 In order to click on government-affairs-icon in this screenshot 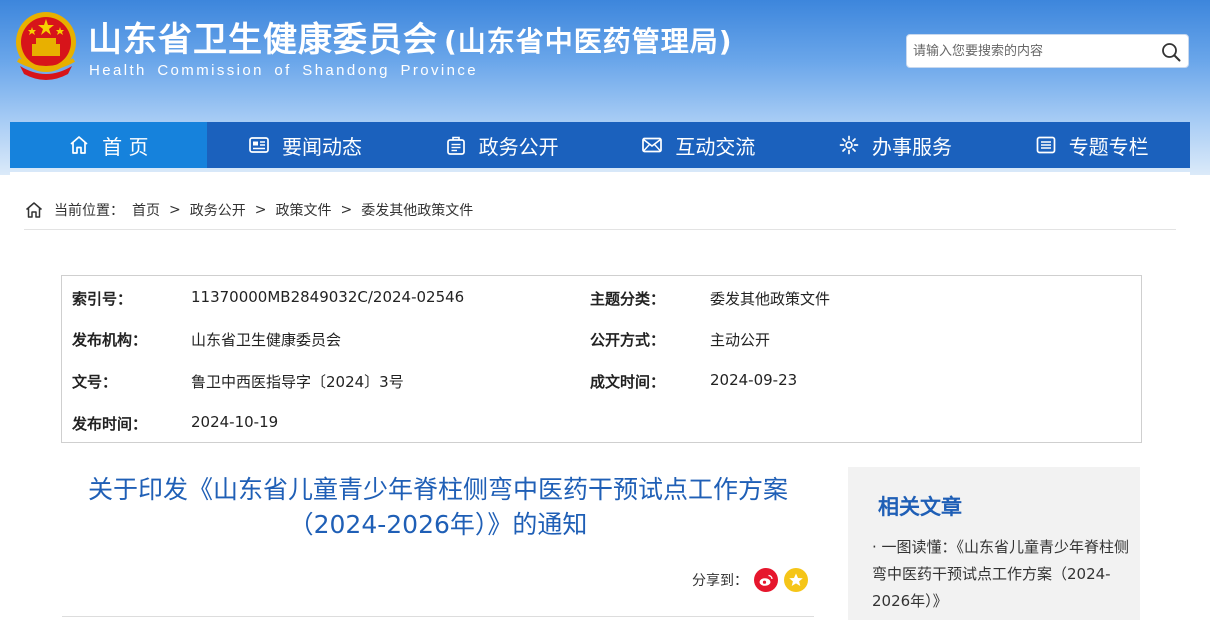, I will do `click(456, 145)`.